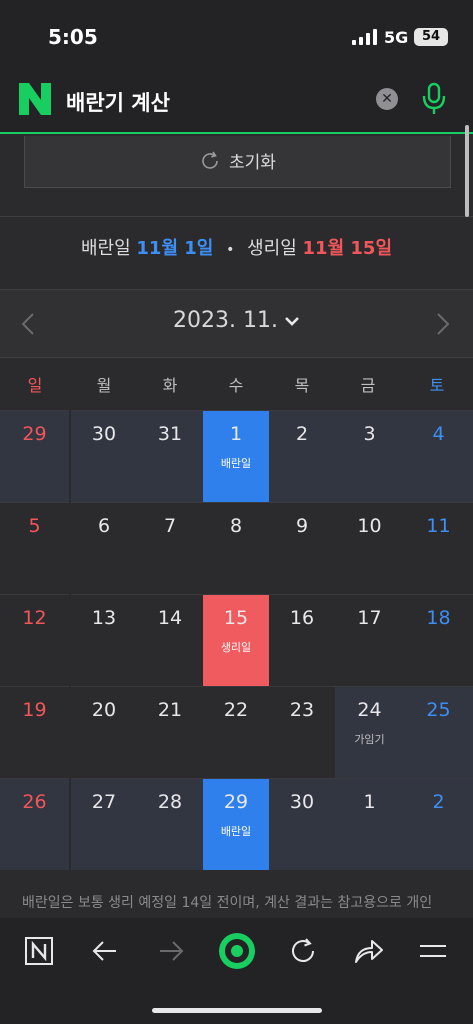 The image size is (473, 1024). I want to click on day-number: 19, so click(34, 710).